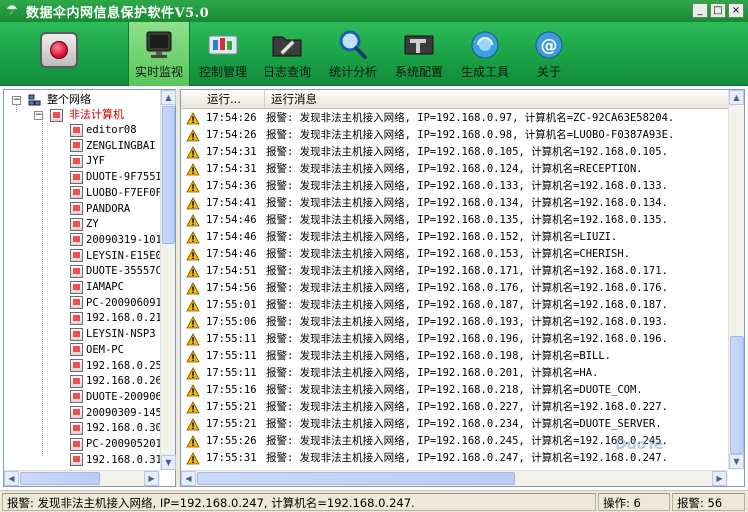 The width and height of the screenshot is (748, 512). I want to click on tree-scroll-thumb, so click(168, 175).